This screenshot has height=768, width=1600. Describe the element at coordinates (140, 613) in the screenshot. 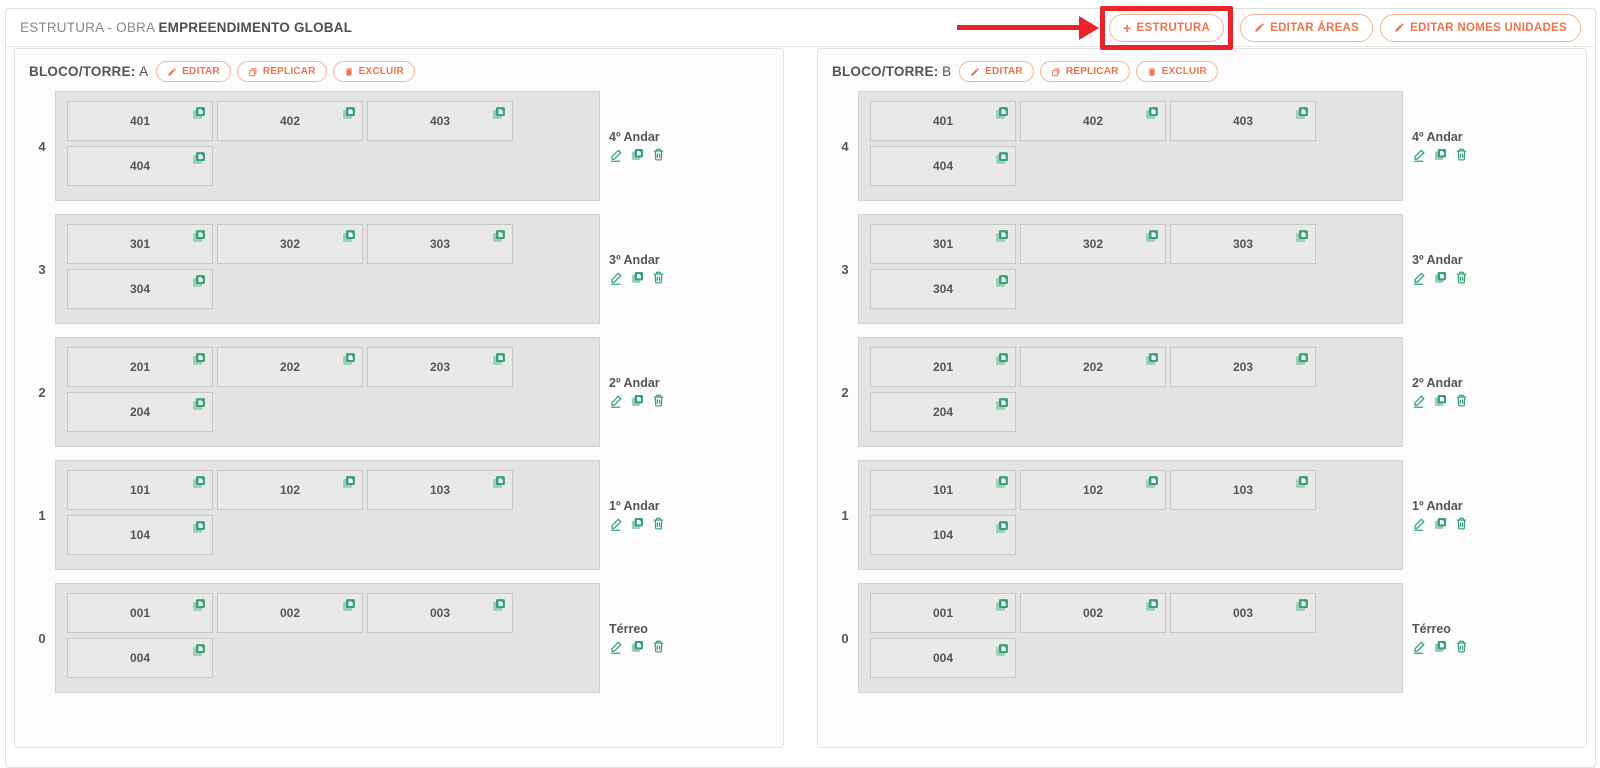

I see `unit-cell: 001` at that location.